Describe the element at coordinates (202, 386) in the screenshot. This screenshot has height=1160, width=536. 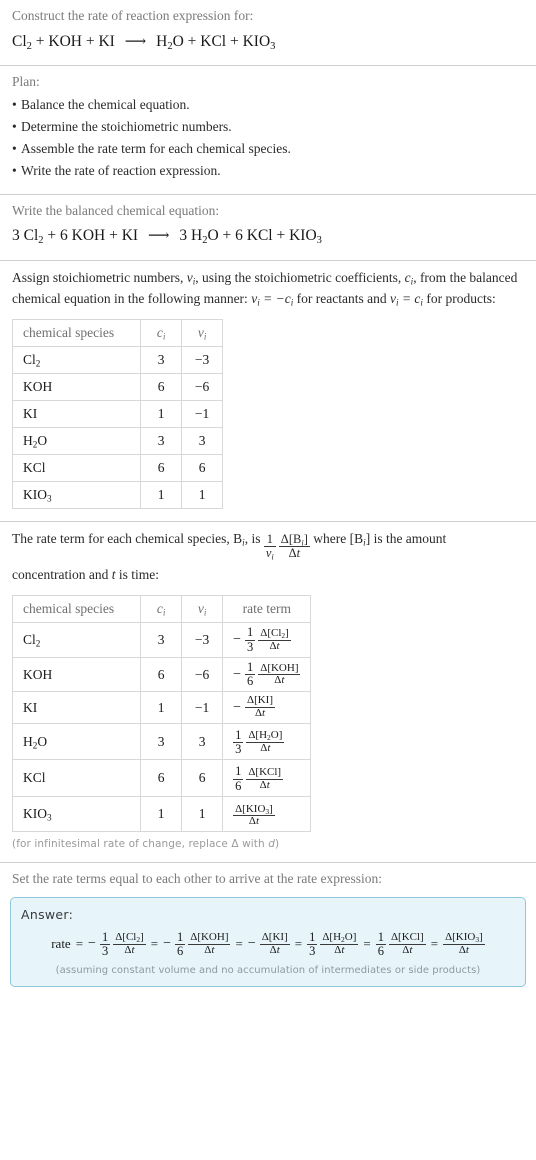
I see `cell-stoich-number: −6` at that location.